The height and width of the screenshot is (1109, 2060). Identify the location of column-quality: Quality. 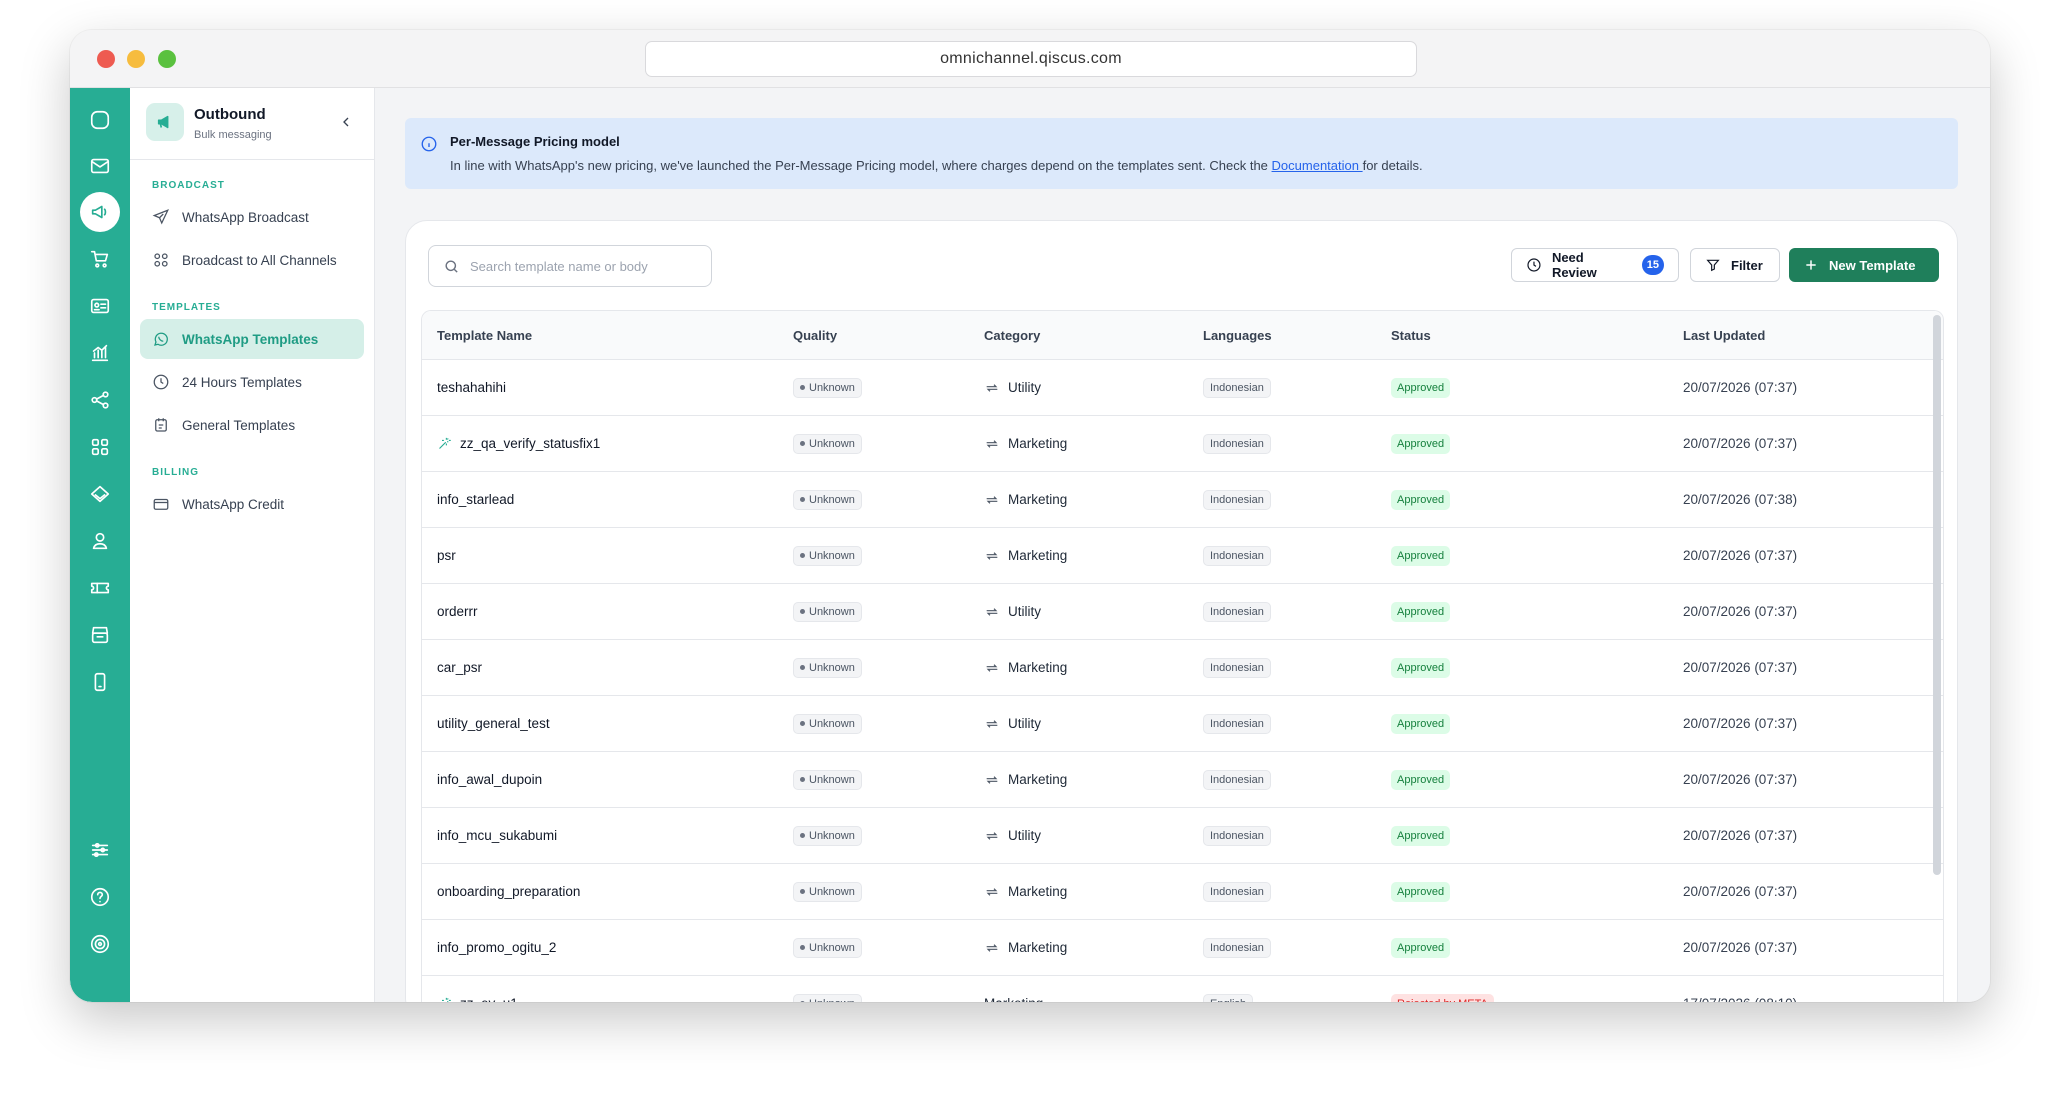
(815, 335).